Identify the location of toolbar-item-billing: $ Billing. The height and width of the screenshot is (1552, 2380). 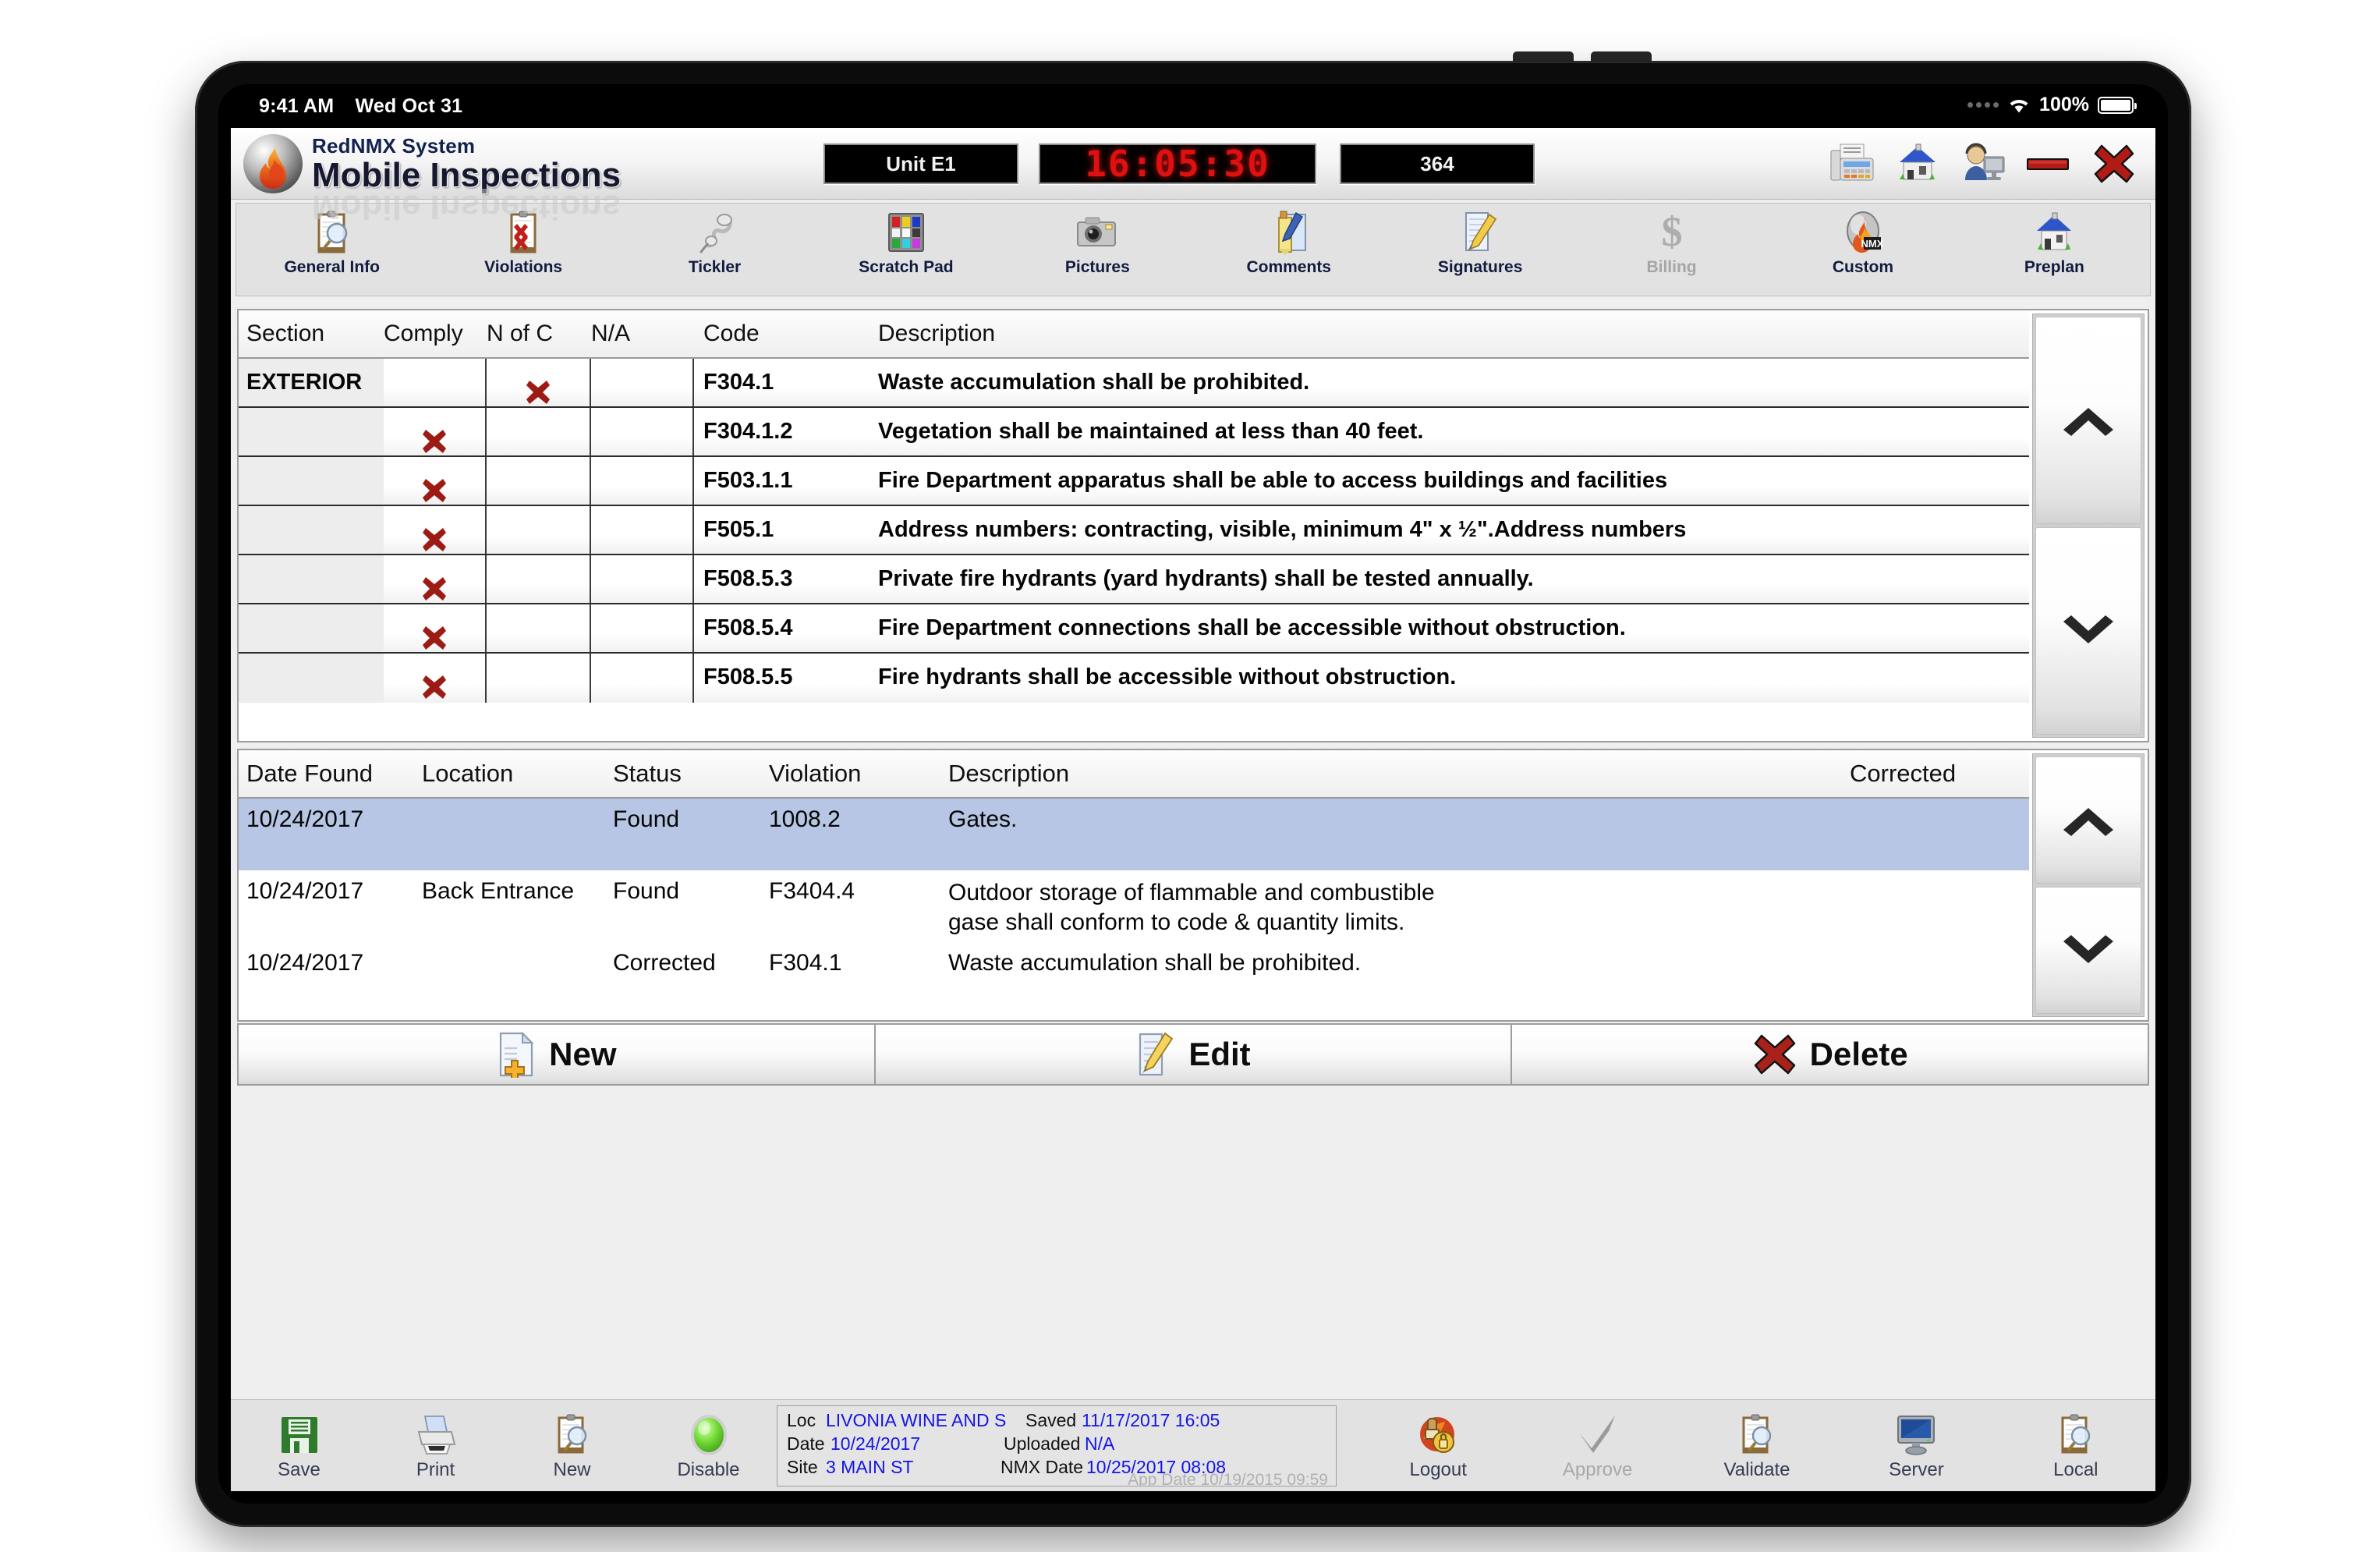
(1671, 240).